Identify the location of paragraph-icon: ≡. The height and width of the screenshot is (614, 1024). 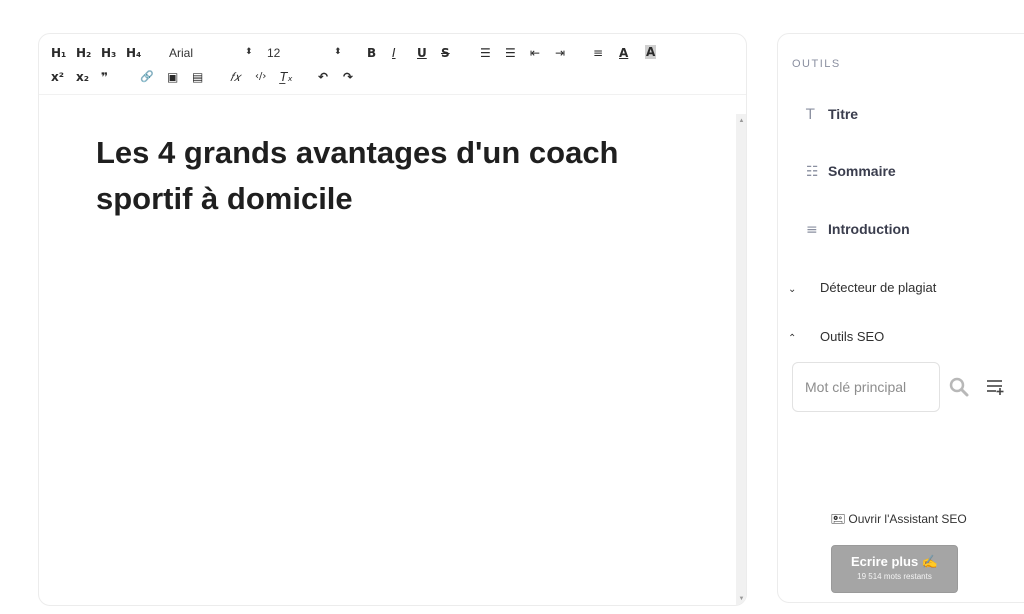
(812, 230).